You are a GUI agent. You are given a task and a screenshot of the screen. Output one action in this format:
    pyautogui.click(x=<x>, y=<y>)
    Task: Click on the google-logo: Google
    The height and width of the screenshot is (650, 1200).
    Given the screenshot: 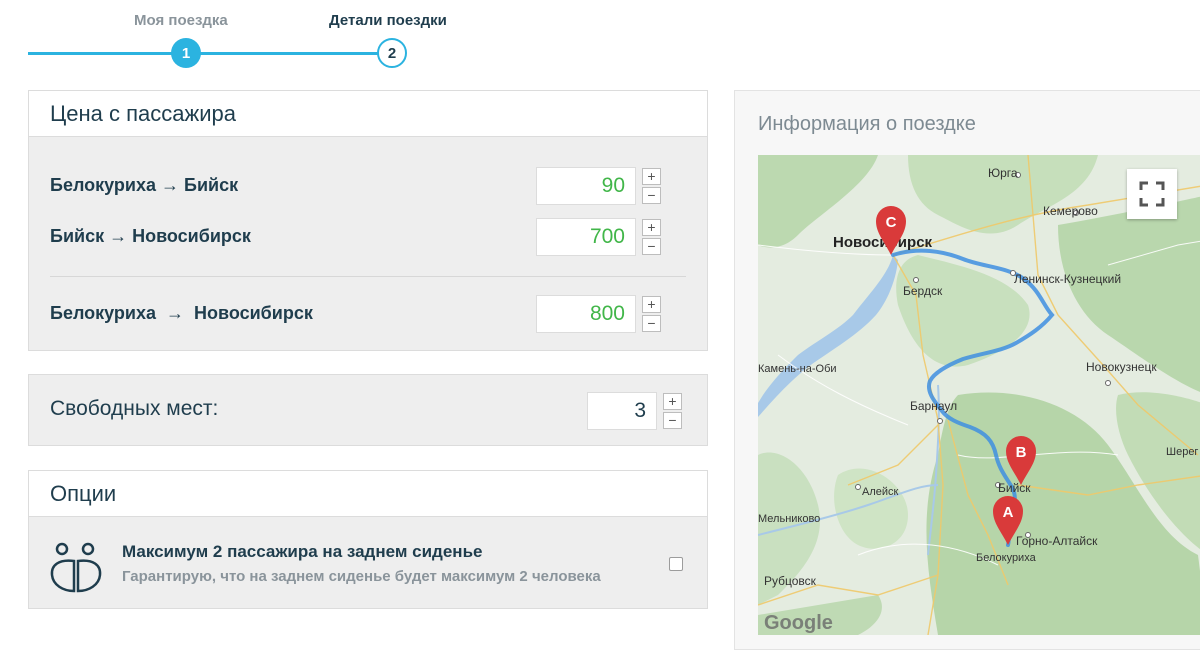 What is the action you would take?
    pyautogui.click(x=798, y=623)
    